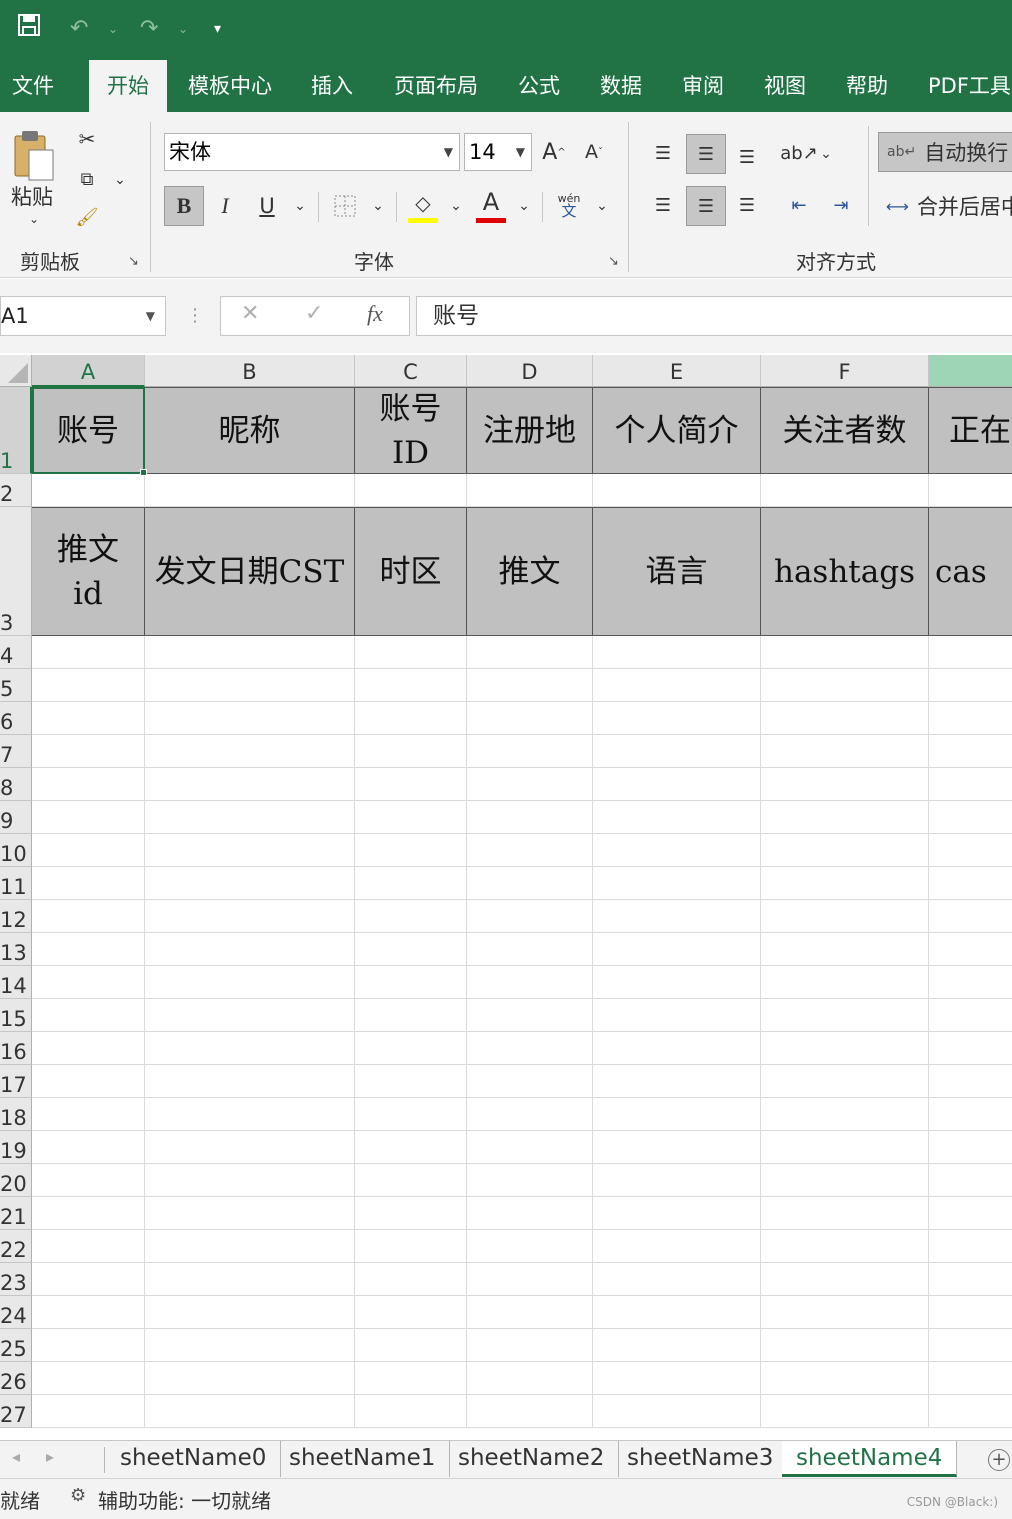 This screenshot has width=1012, height=1519. I want to click on formula-input: 账号, so click(714, 316).